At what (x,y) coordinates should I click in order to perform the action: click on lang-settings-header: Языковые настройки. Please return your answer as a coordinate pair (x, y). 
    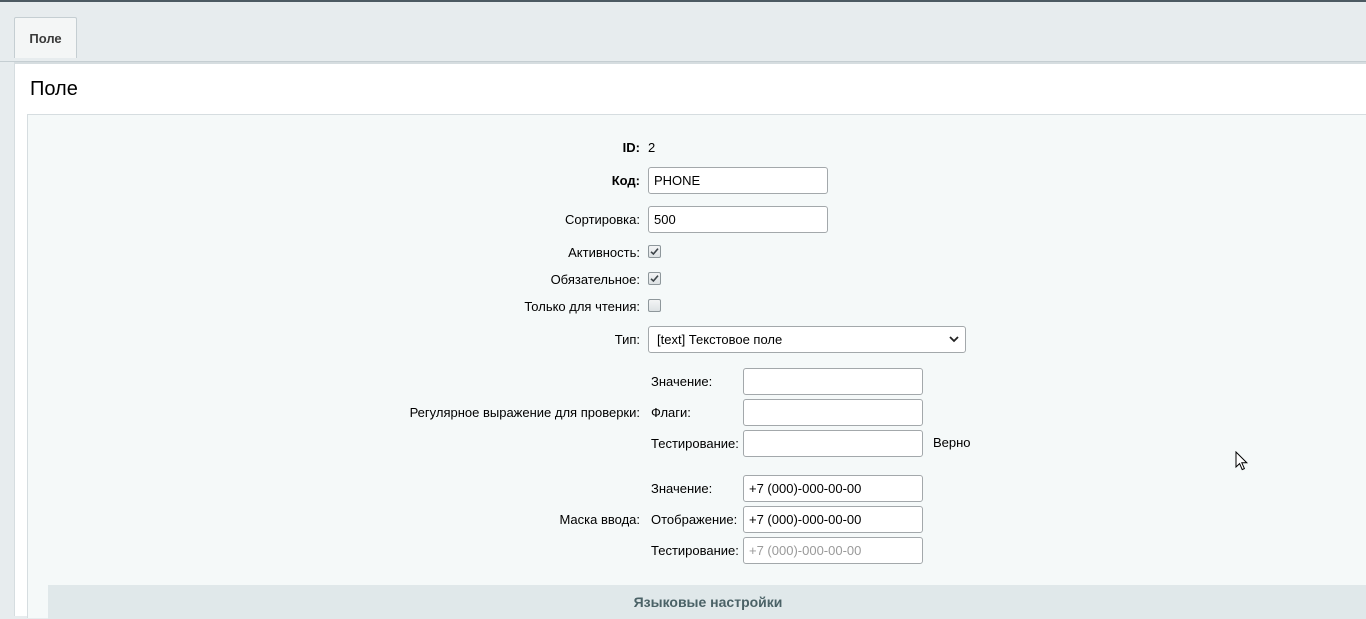
    Looking at the image, I should click on (707, 602).